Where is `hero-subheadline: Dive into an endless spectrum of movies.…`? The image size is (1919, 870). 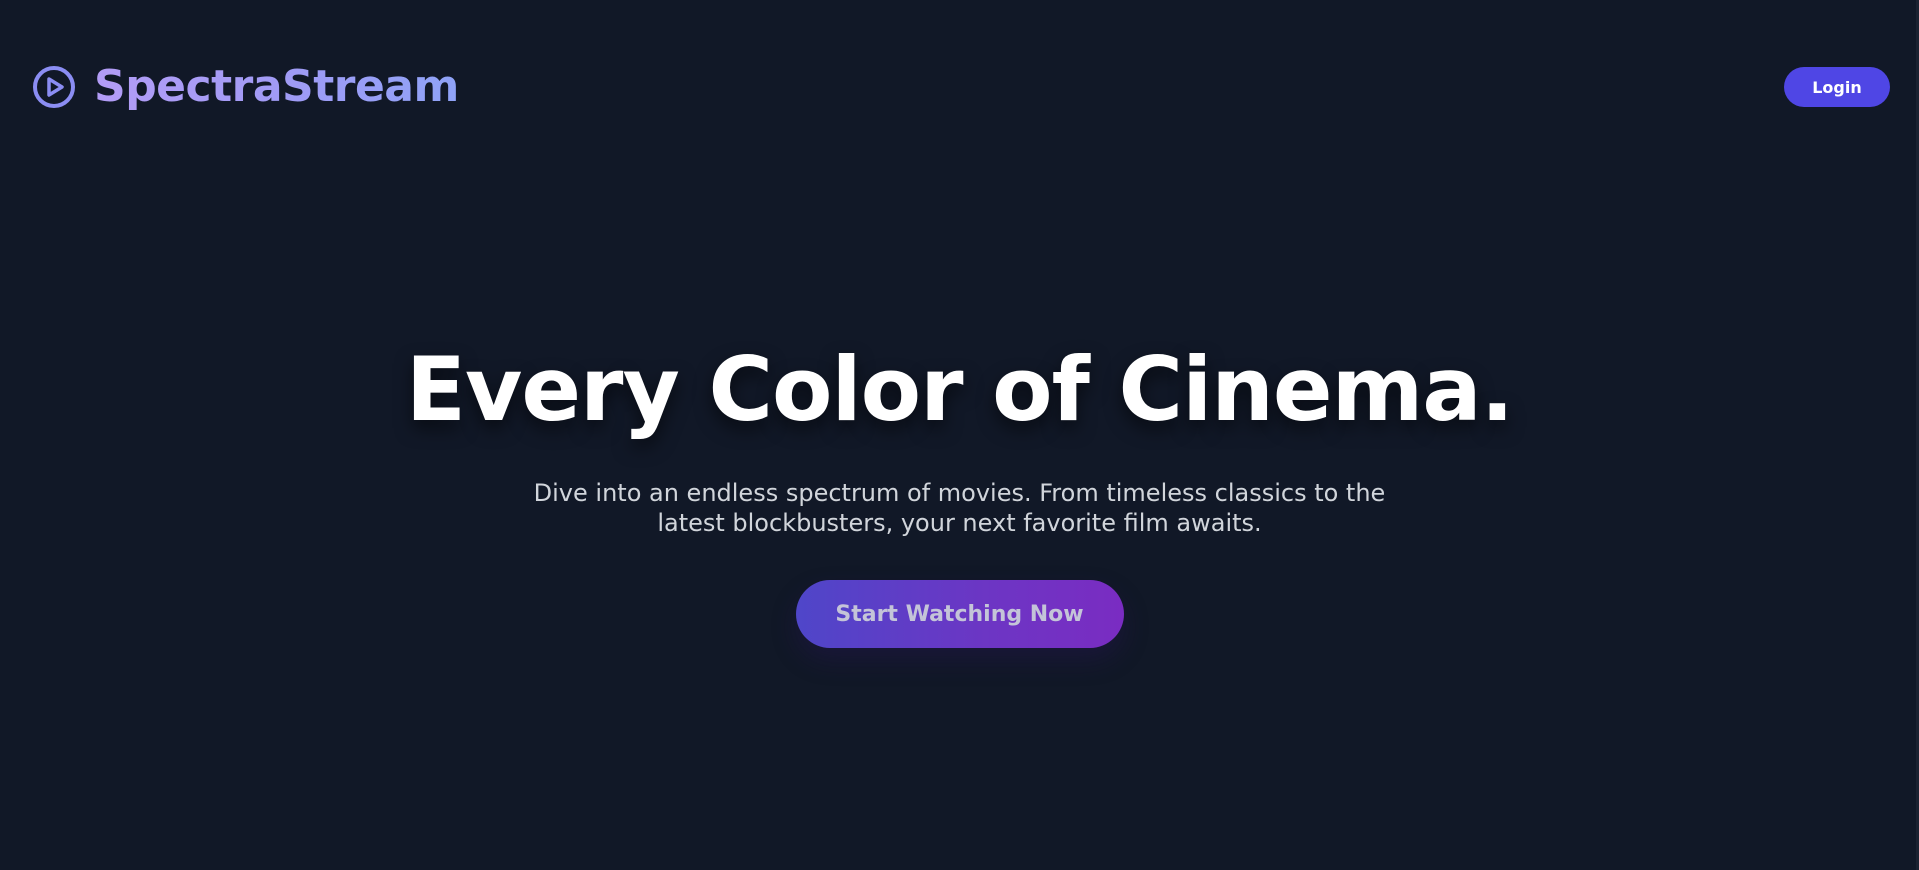
hero-subheadline: Dive into an endless spectrum of movies.… is located at coordinates (959, 508).